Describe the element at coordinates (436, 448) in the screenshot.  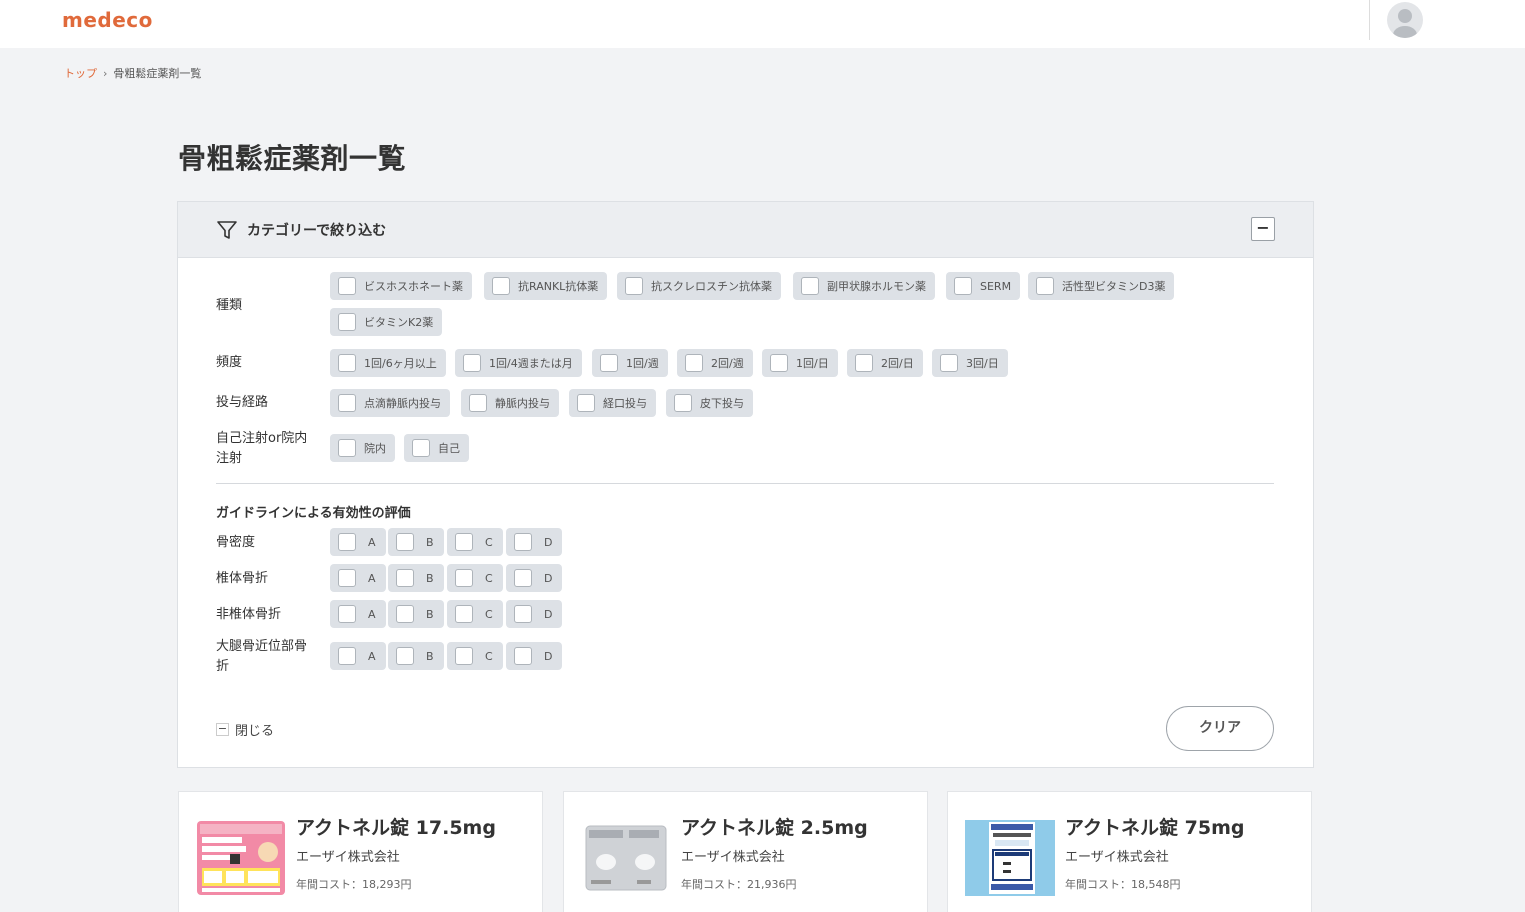
I see `injection-chip: 自己` at that location.